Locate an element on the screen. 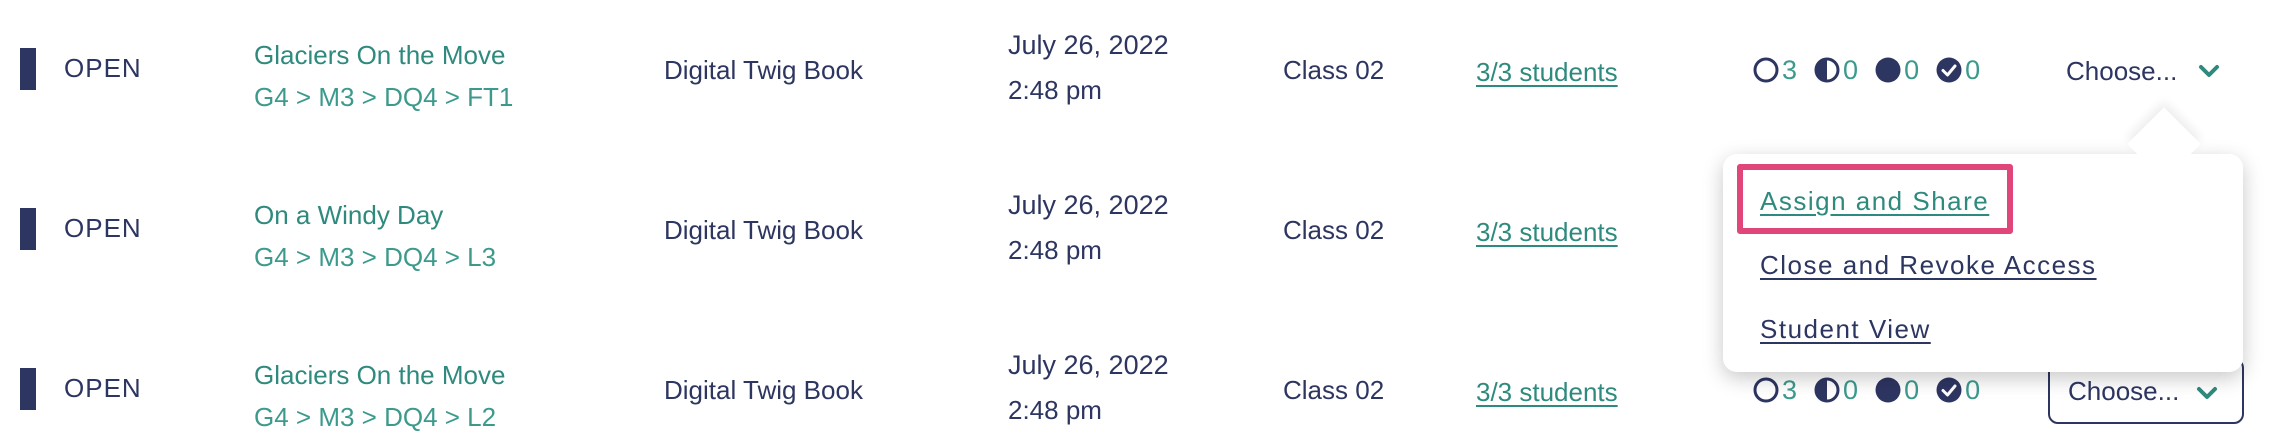 This screenshot has width=2274, height=448. lesson-path: G4 > M3 > DQ4 > L3 is located at coordinates (375, 257).